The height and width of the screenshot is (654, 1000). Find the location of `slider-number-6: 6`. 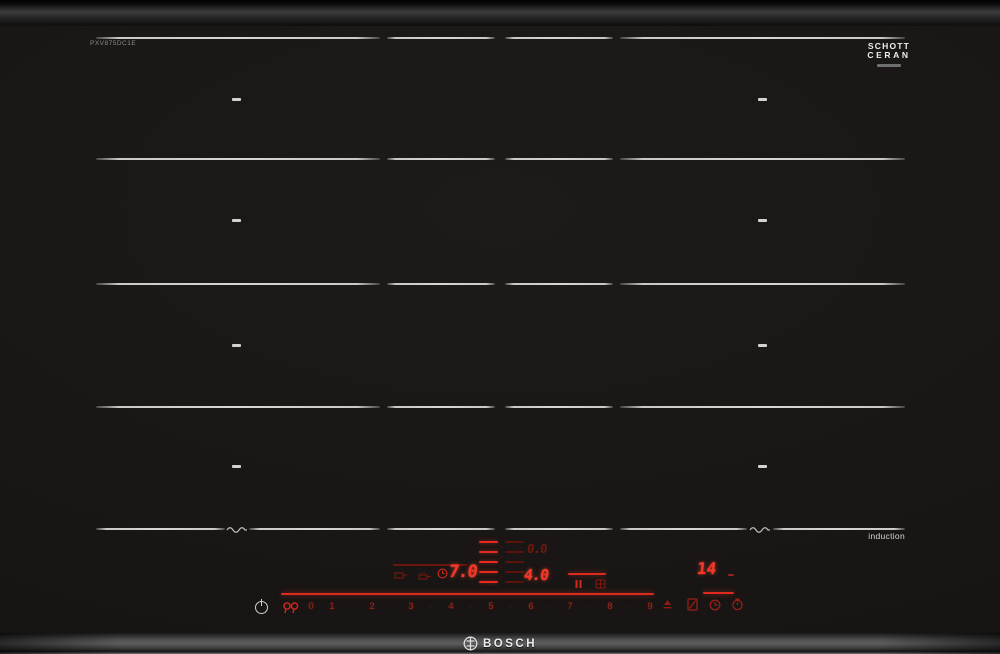

slider-number-6: 6 is located at coordinates (531, 606).